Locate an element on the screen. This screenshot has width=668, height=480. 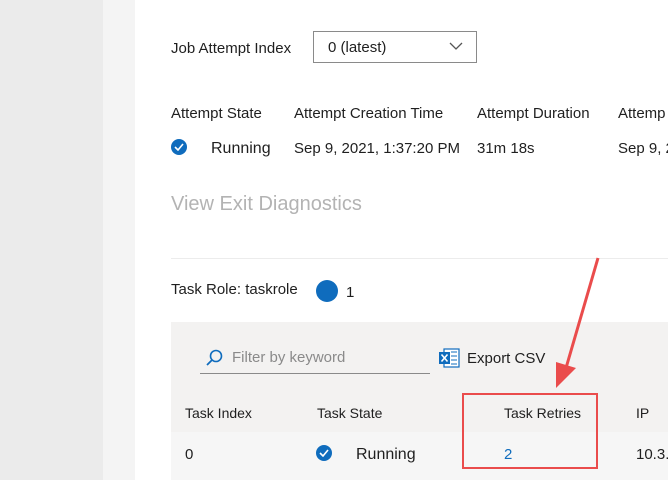
annotation-arrow-icon is located at coordinates (578, 322).